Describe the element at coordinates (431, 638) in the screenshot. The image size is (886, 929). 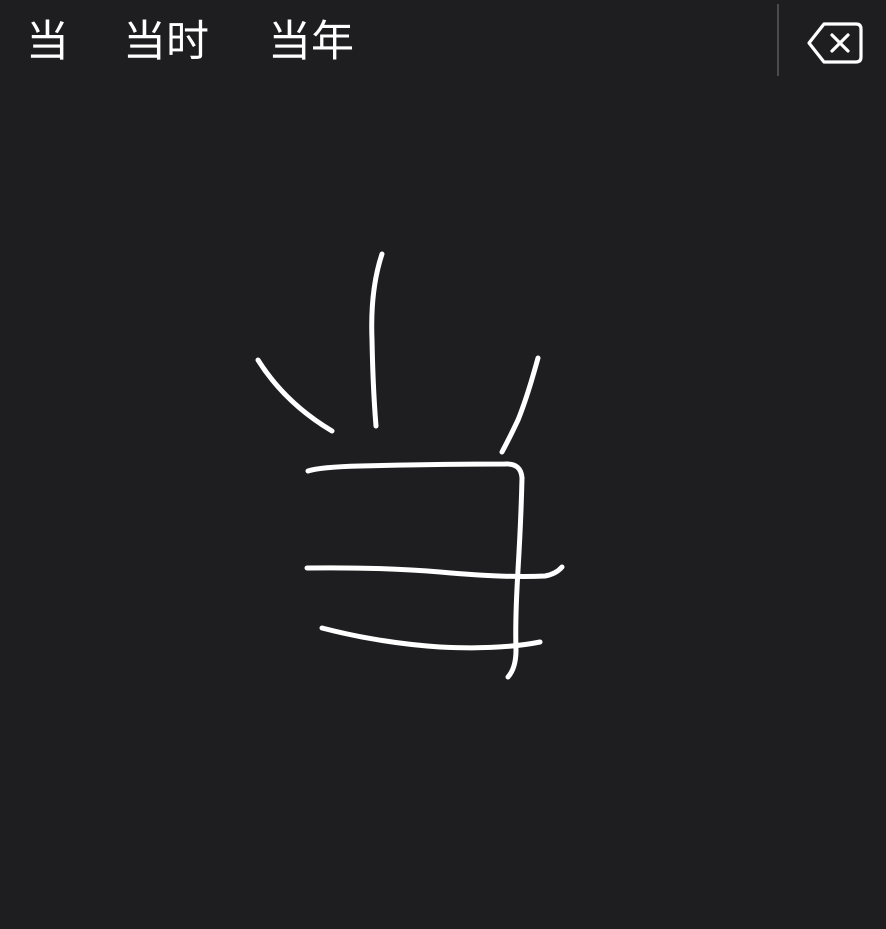
I see `stroke-bottom-horizontal` at that location.